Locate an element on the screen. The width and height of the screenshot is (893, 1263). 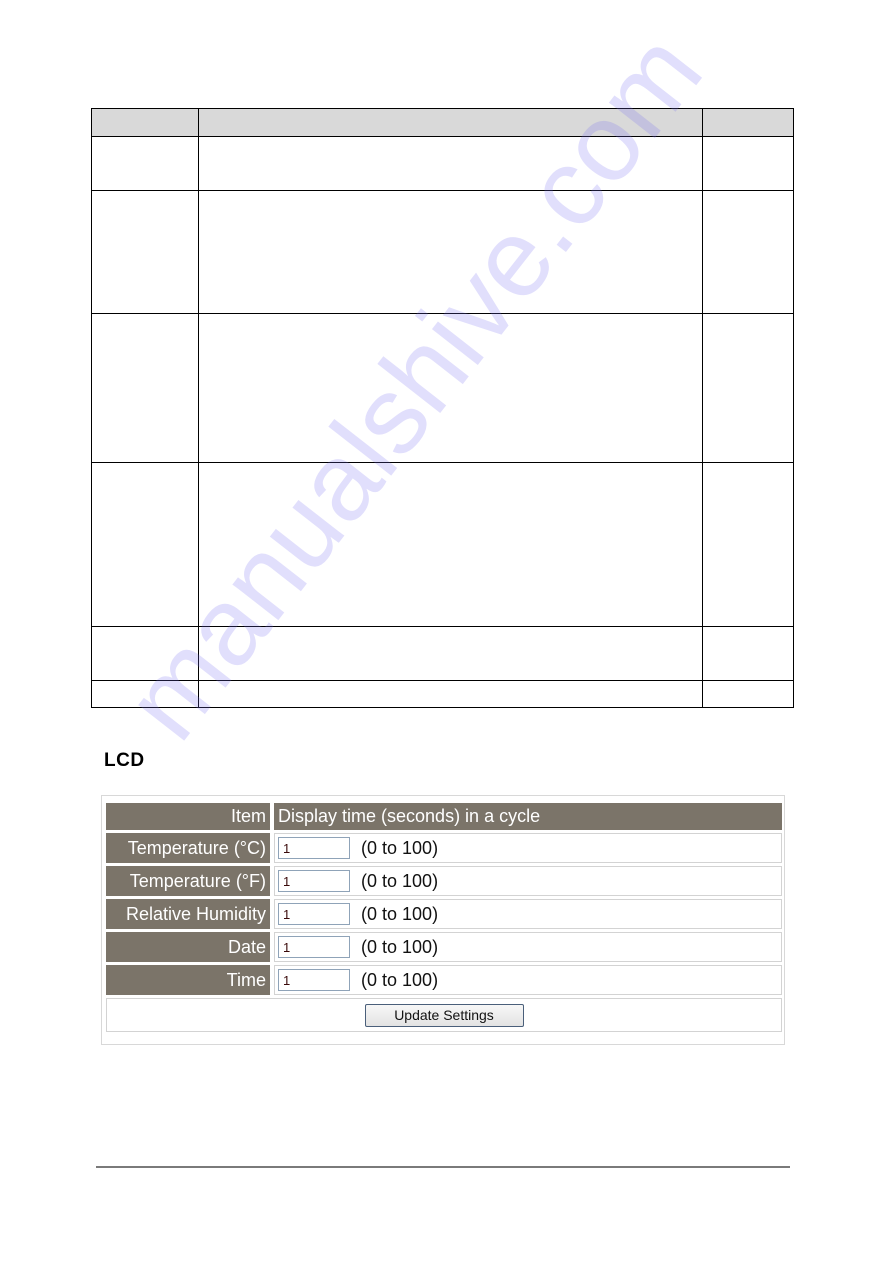
spec-table-header is located at coordinates (442, 122).